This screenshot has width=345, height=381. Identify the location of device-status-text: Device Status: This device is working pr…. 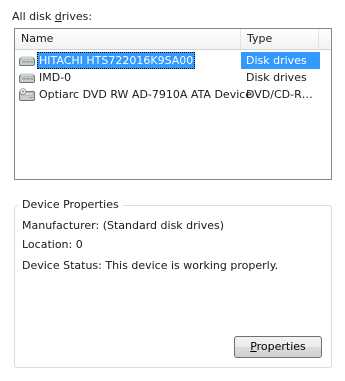
(150, 265).